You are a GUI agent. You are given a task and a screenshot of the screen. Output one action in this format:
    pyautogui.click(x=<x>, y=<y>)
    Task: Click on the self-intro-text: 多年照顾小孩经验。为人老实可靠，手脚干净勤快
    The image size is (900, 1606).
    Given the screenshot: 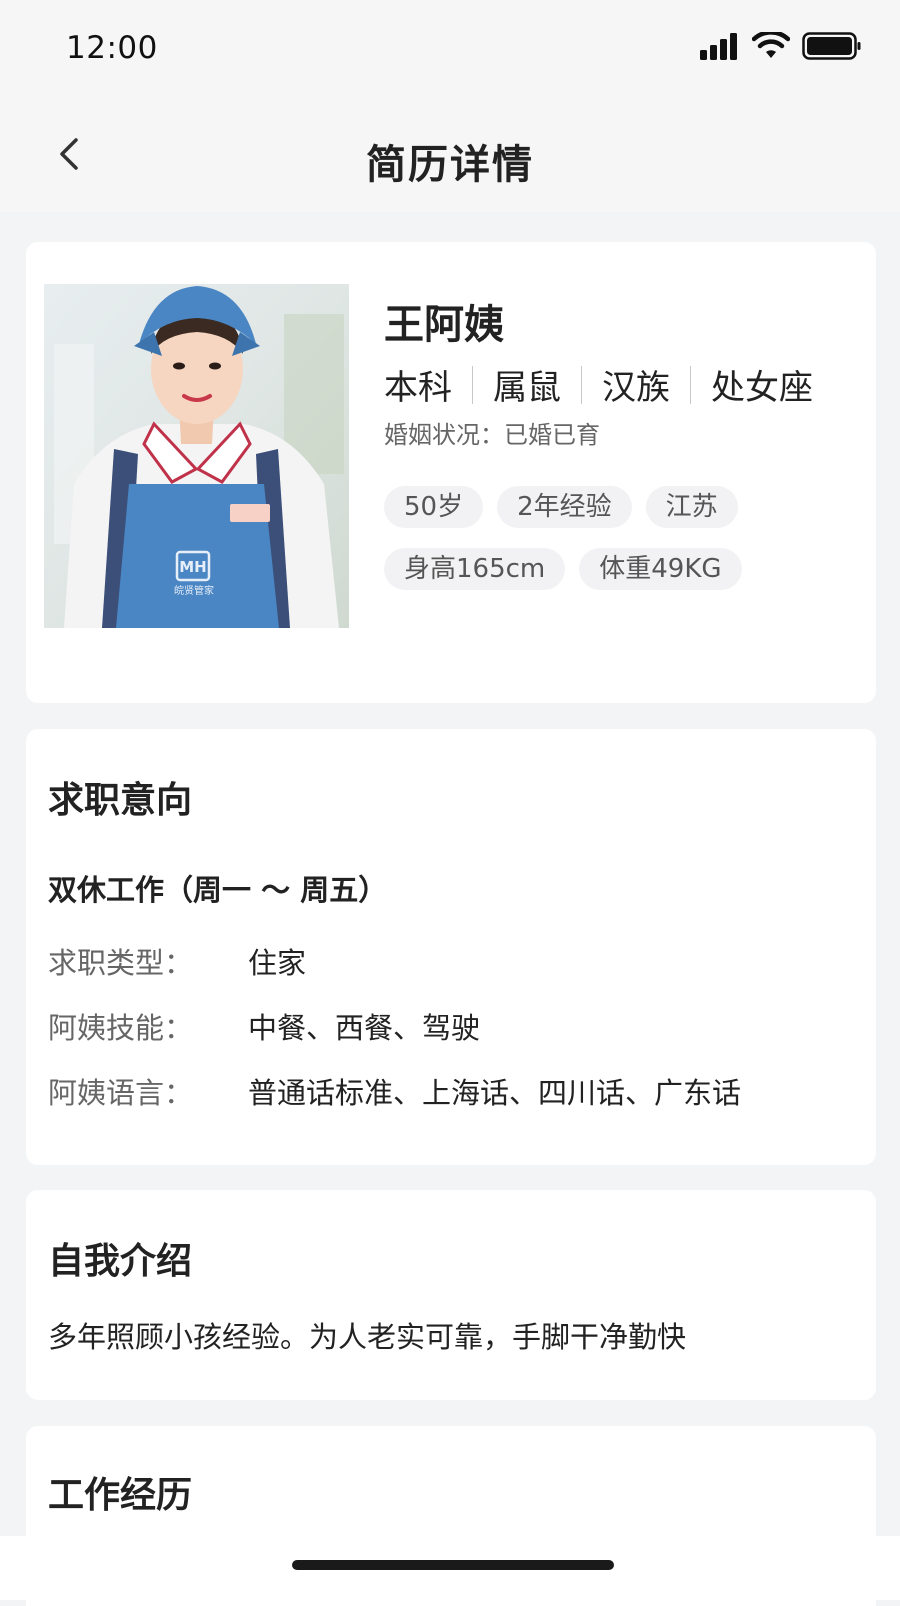 What is the action you would take?
    pyautogui.click(x=367, y=1337)
    